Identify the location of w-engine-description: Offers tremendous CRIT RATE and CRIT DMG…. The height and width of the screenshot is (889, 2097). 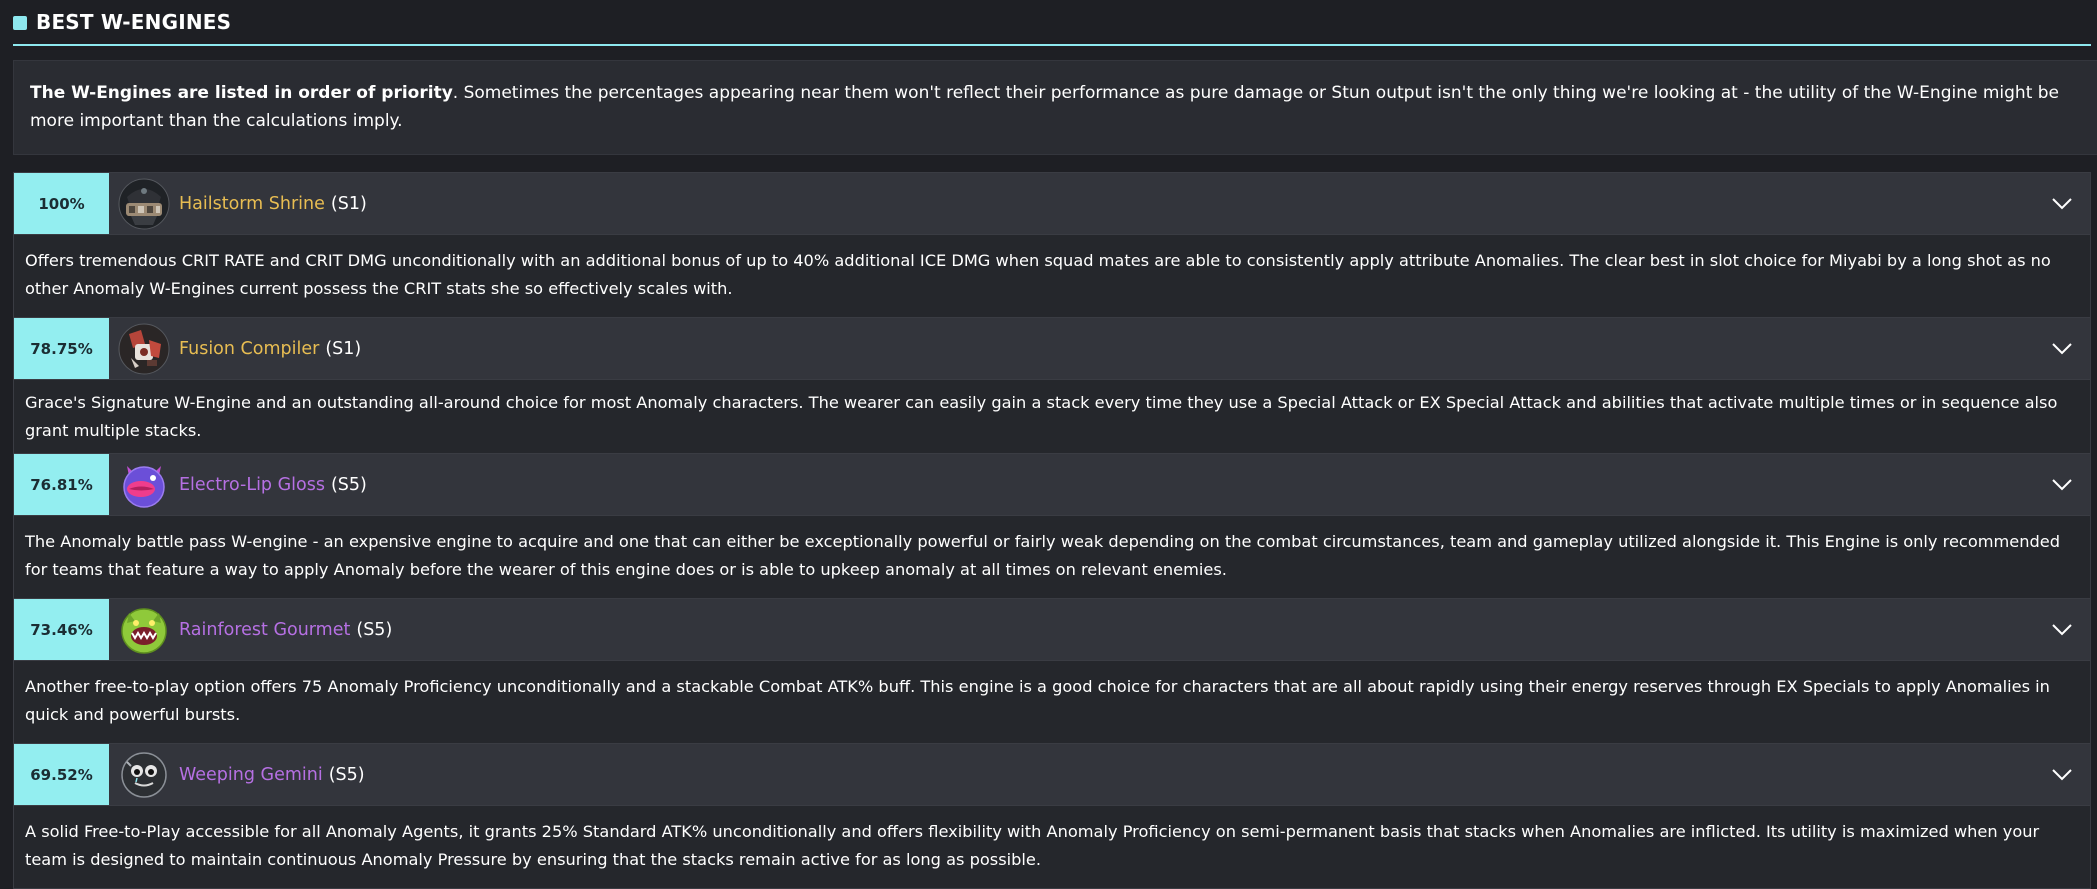
(1052, 276).